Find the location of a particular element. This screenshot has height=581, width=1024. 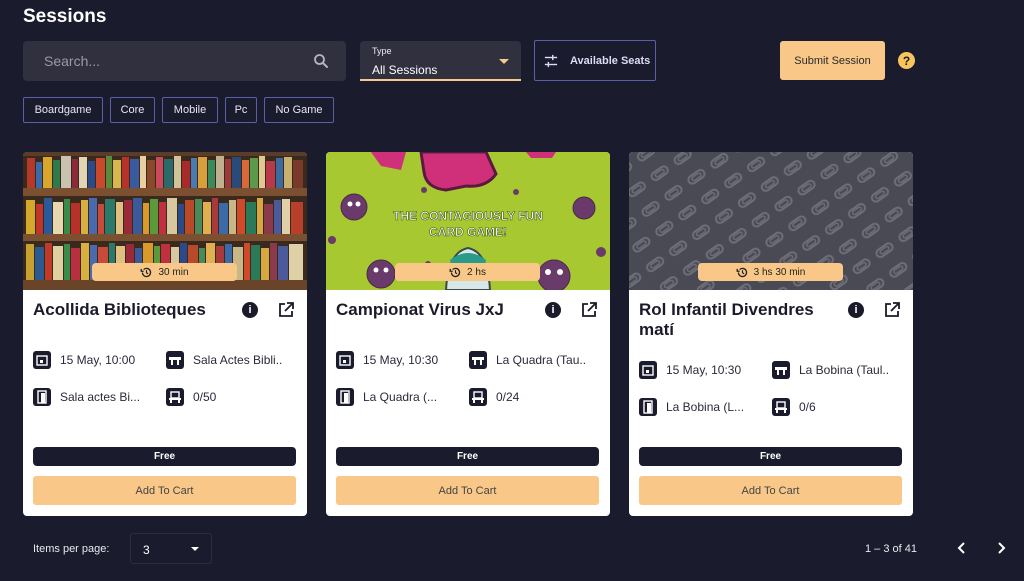

search-icon is located at coordinates (321, 61).